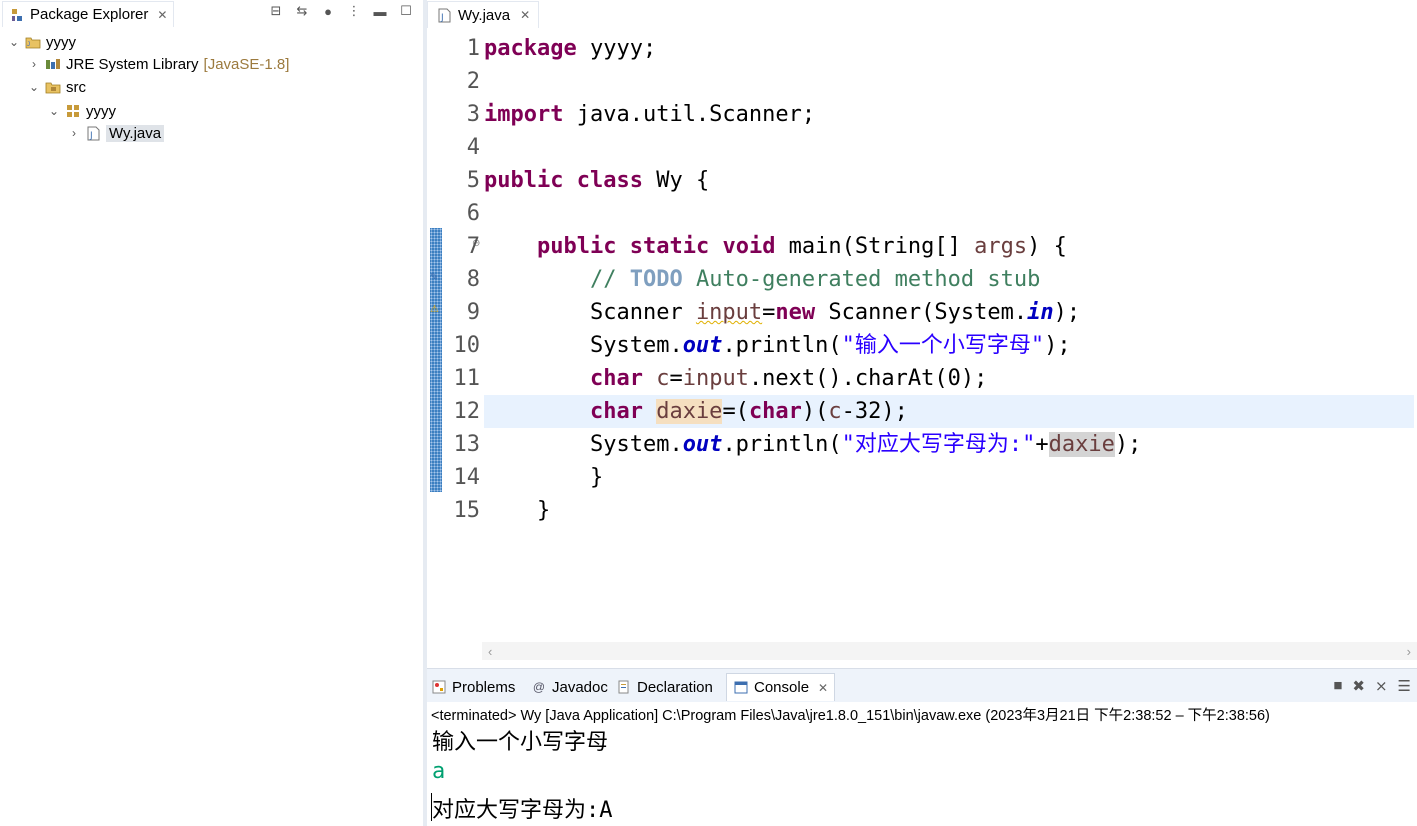 The width and height of the screenshot is (1417, 826). What do you see at coordinates (276, 11) in the screenshot?
I see `collapse-all-icon: ⊟` at bounding box center [276, 11].